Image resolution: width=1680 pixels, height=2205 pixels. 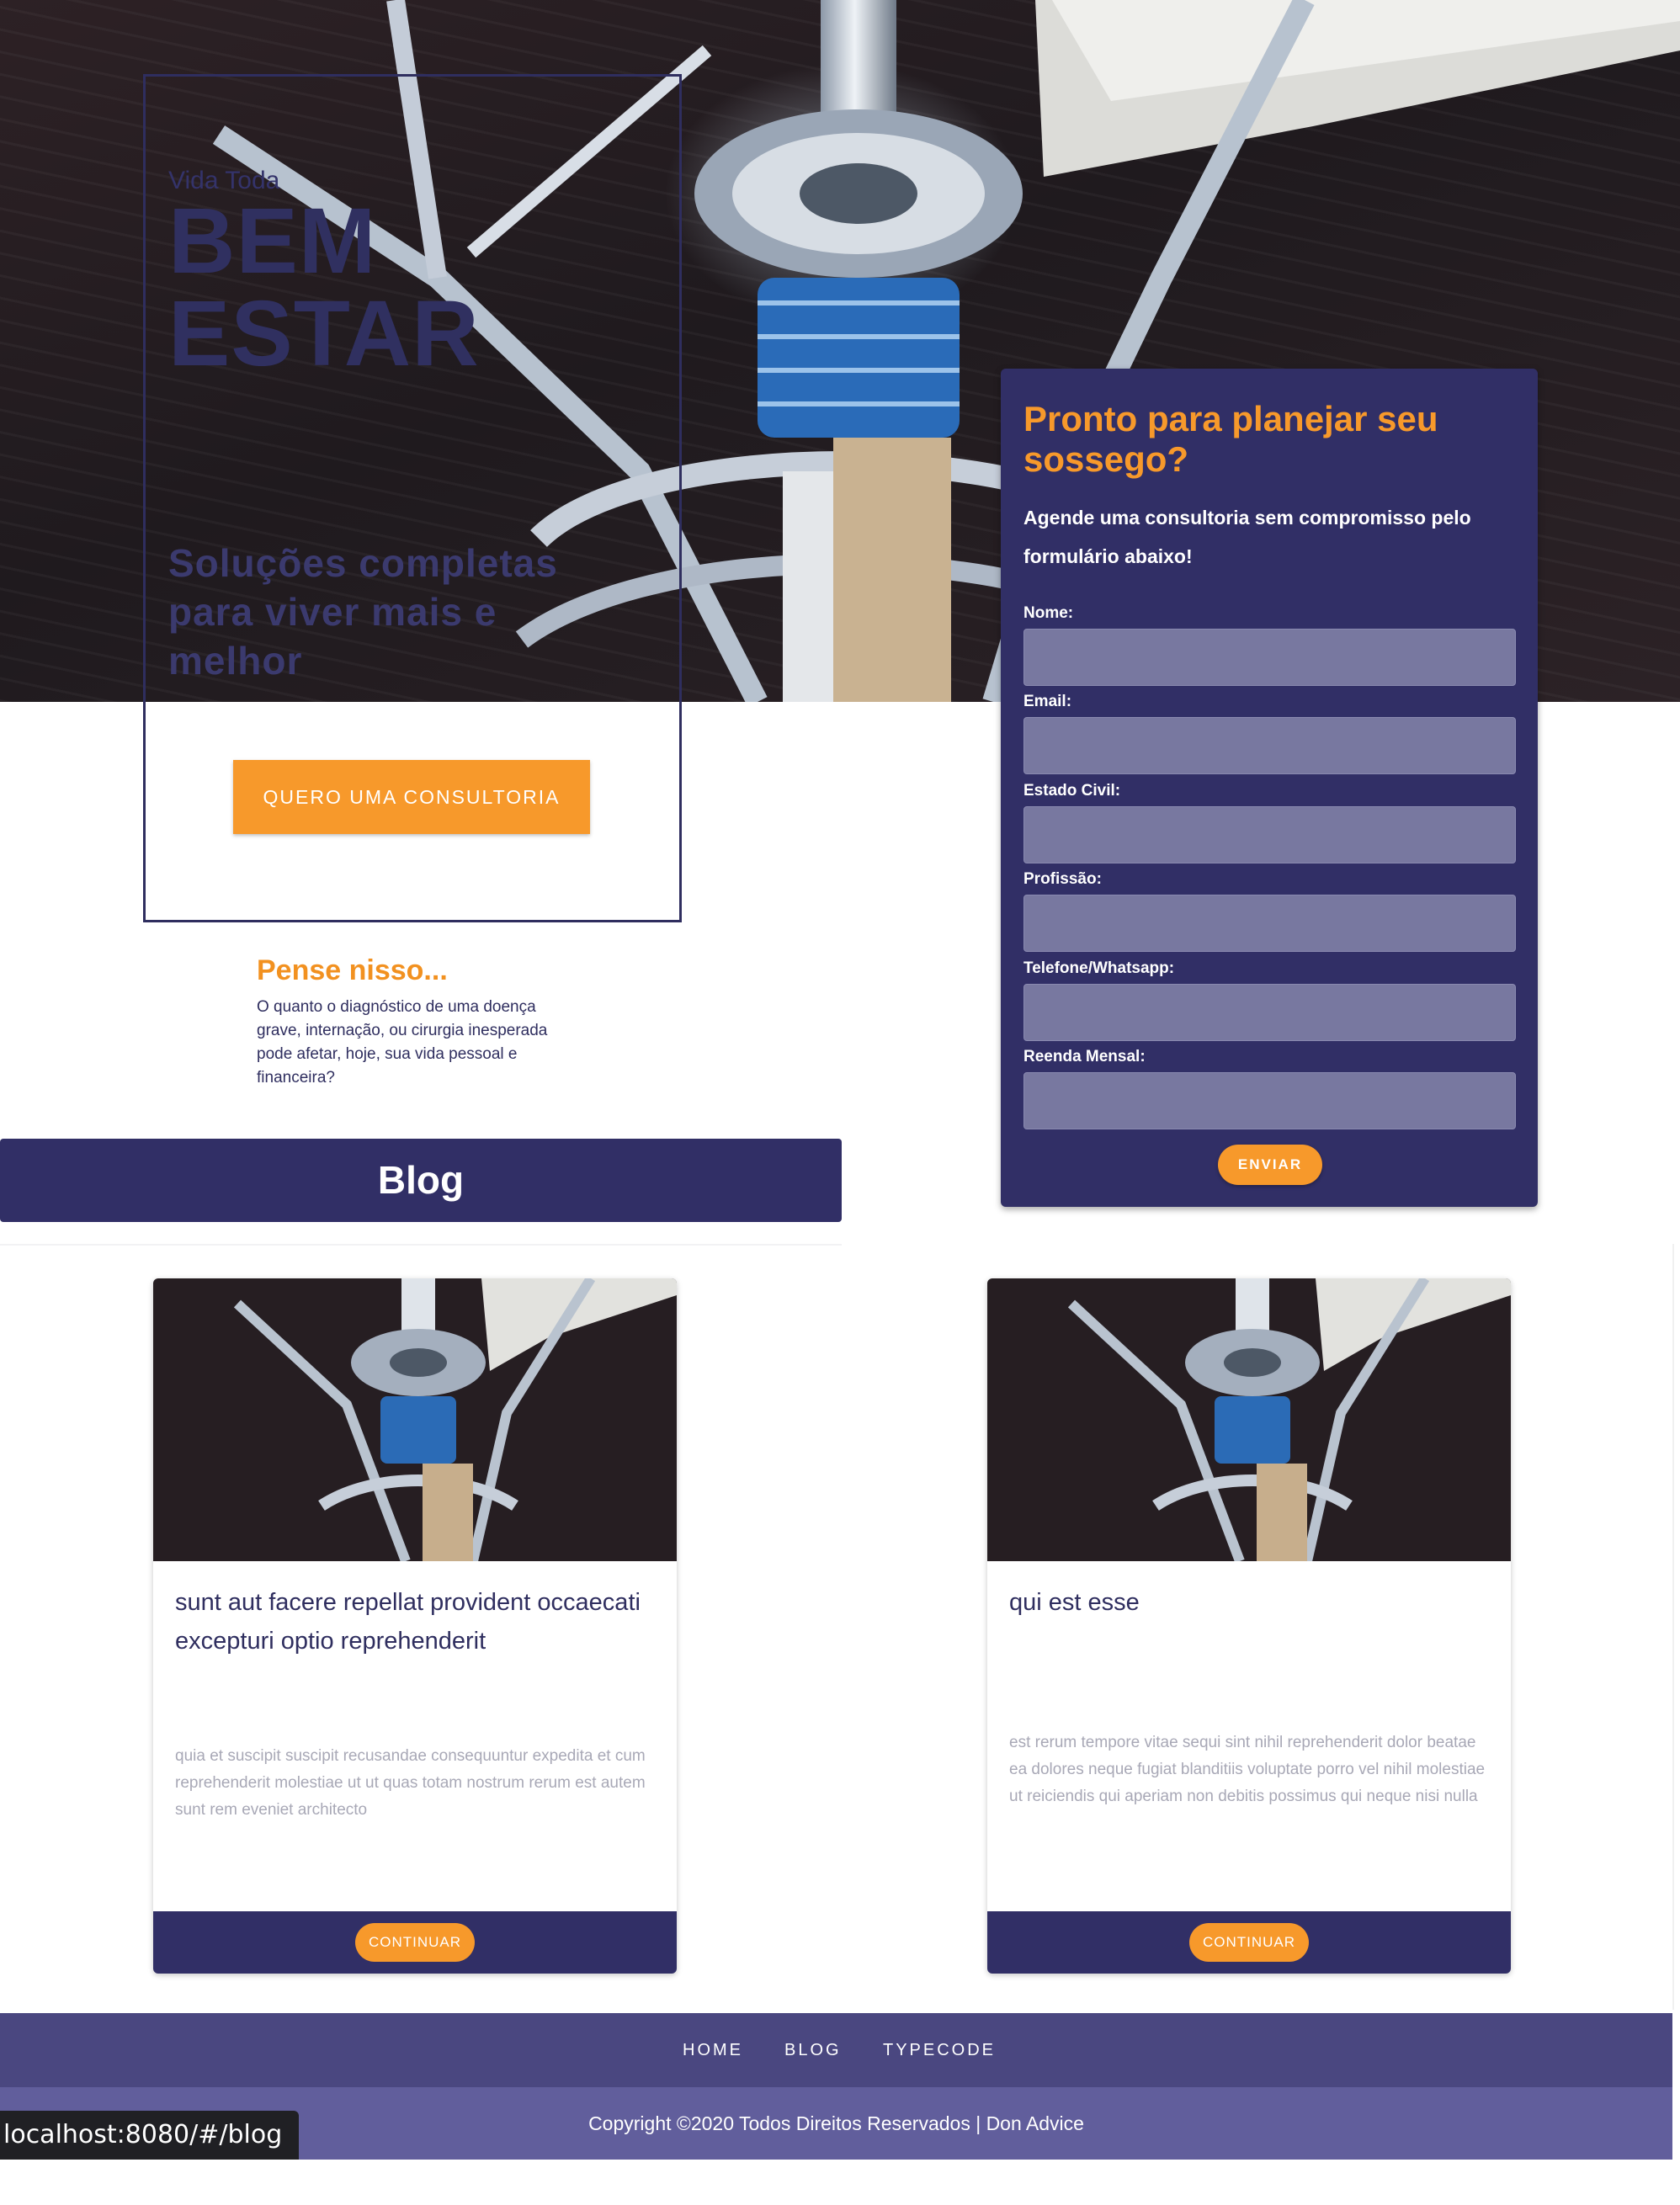 What do you see at coordinates (150, 2135) in the screenshot?
I see `status-bar-url: localhost:8080/#/blog` at bounding box center [150, 2135].